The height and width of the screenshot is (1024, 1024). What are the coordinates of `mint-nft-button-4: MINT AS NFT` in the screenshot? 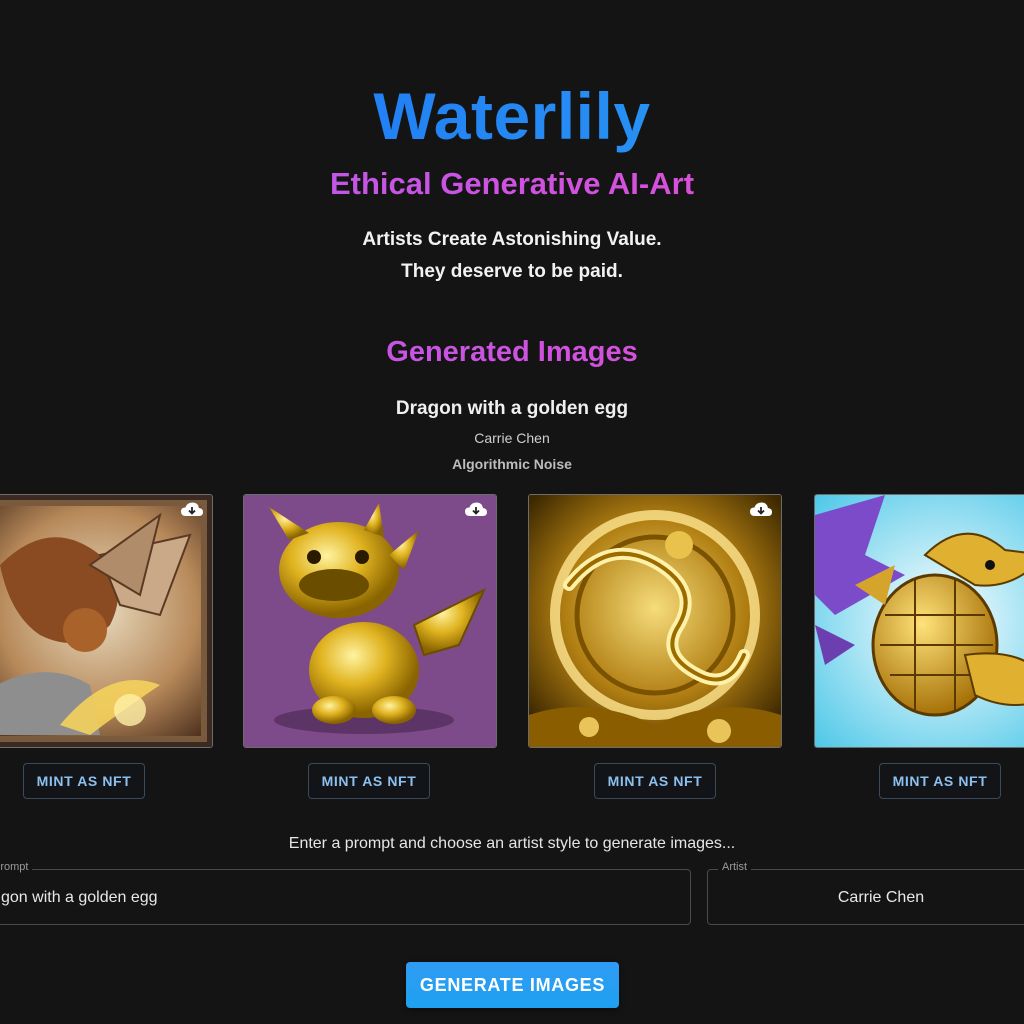 It's located at (940, 781).